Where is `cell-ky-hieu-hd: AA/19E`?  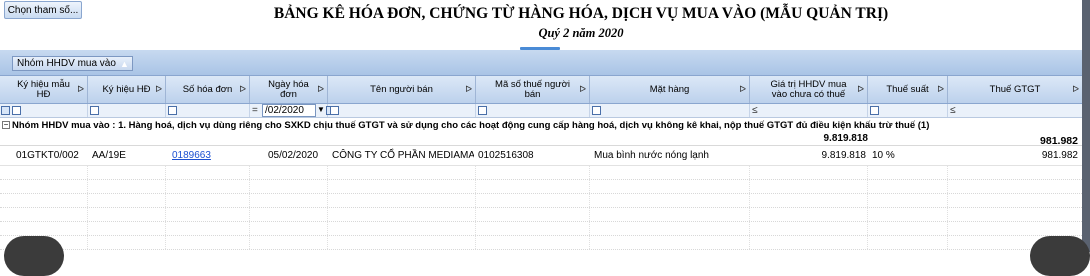 cell-ky-hieu-hd: AA/19E is located at coordinates (109, 155).